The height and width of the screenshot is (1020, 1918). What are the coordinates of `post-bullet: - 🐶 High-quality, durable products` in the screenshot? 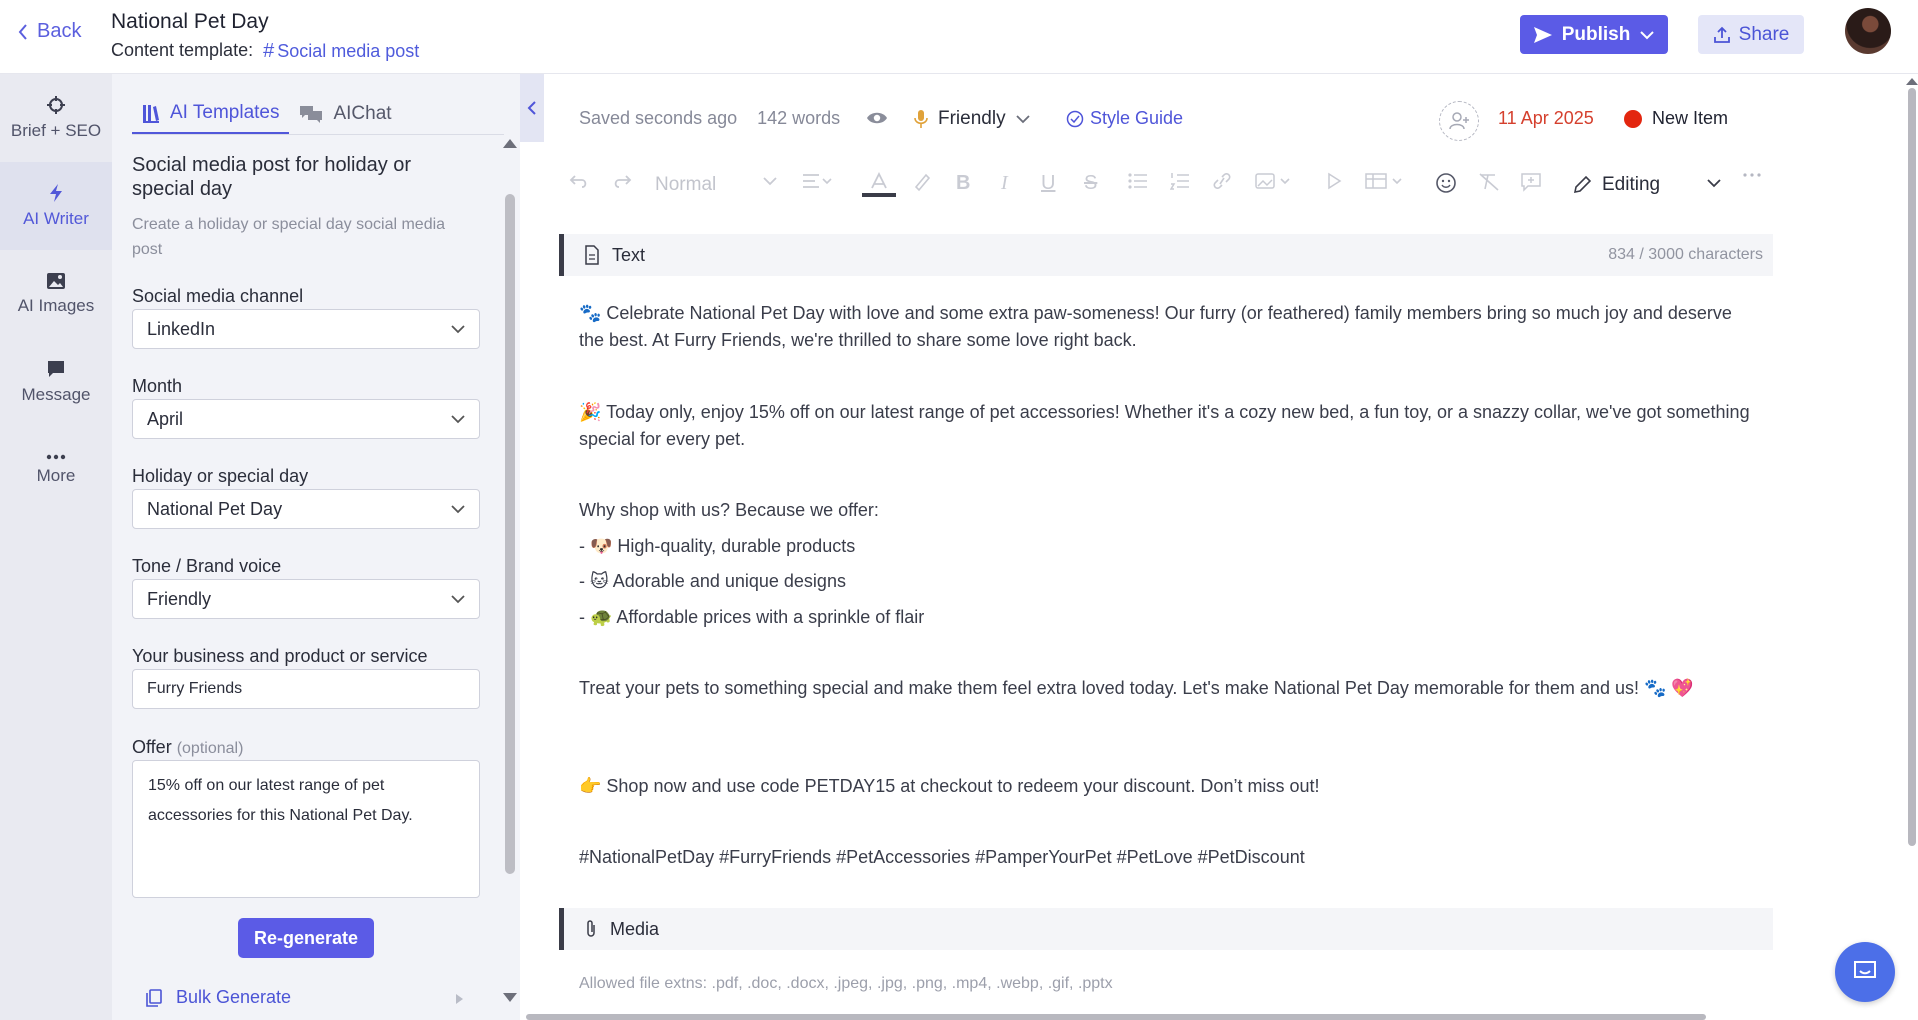 It's located at (1169, 546).